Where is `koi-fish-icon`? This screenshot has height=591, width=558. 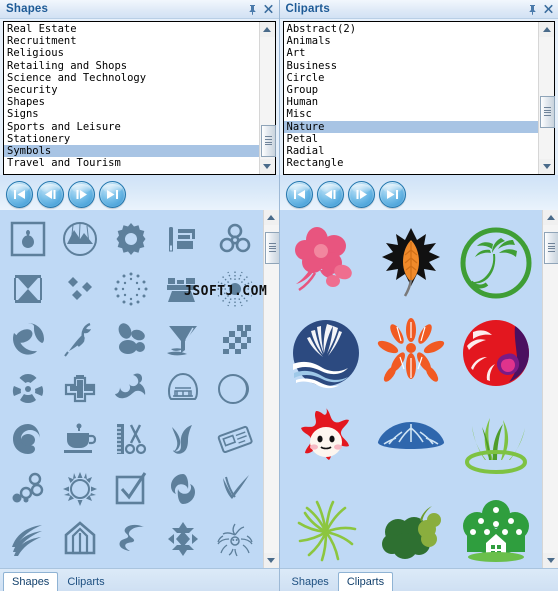
koi-fish-icon is located at coordinates (131, 389).